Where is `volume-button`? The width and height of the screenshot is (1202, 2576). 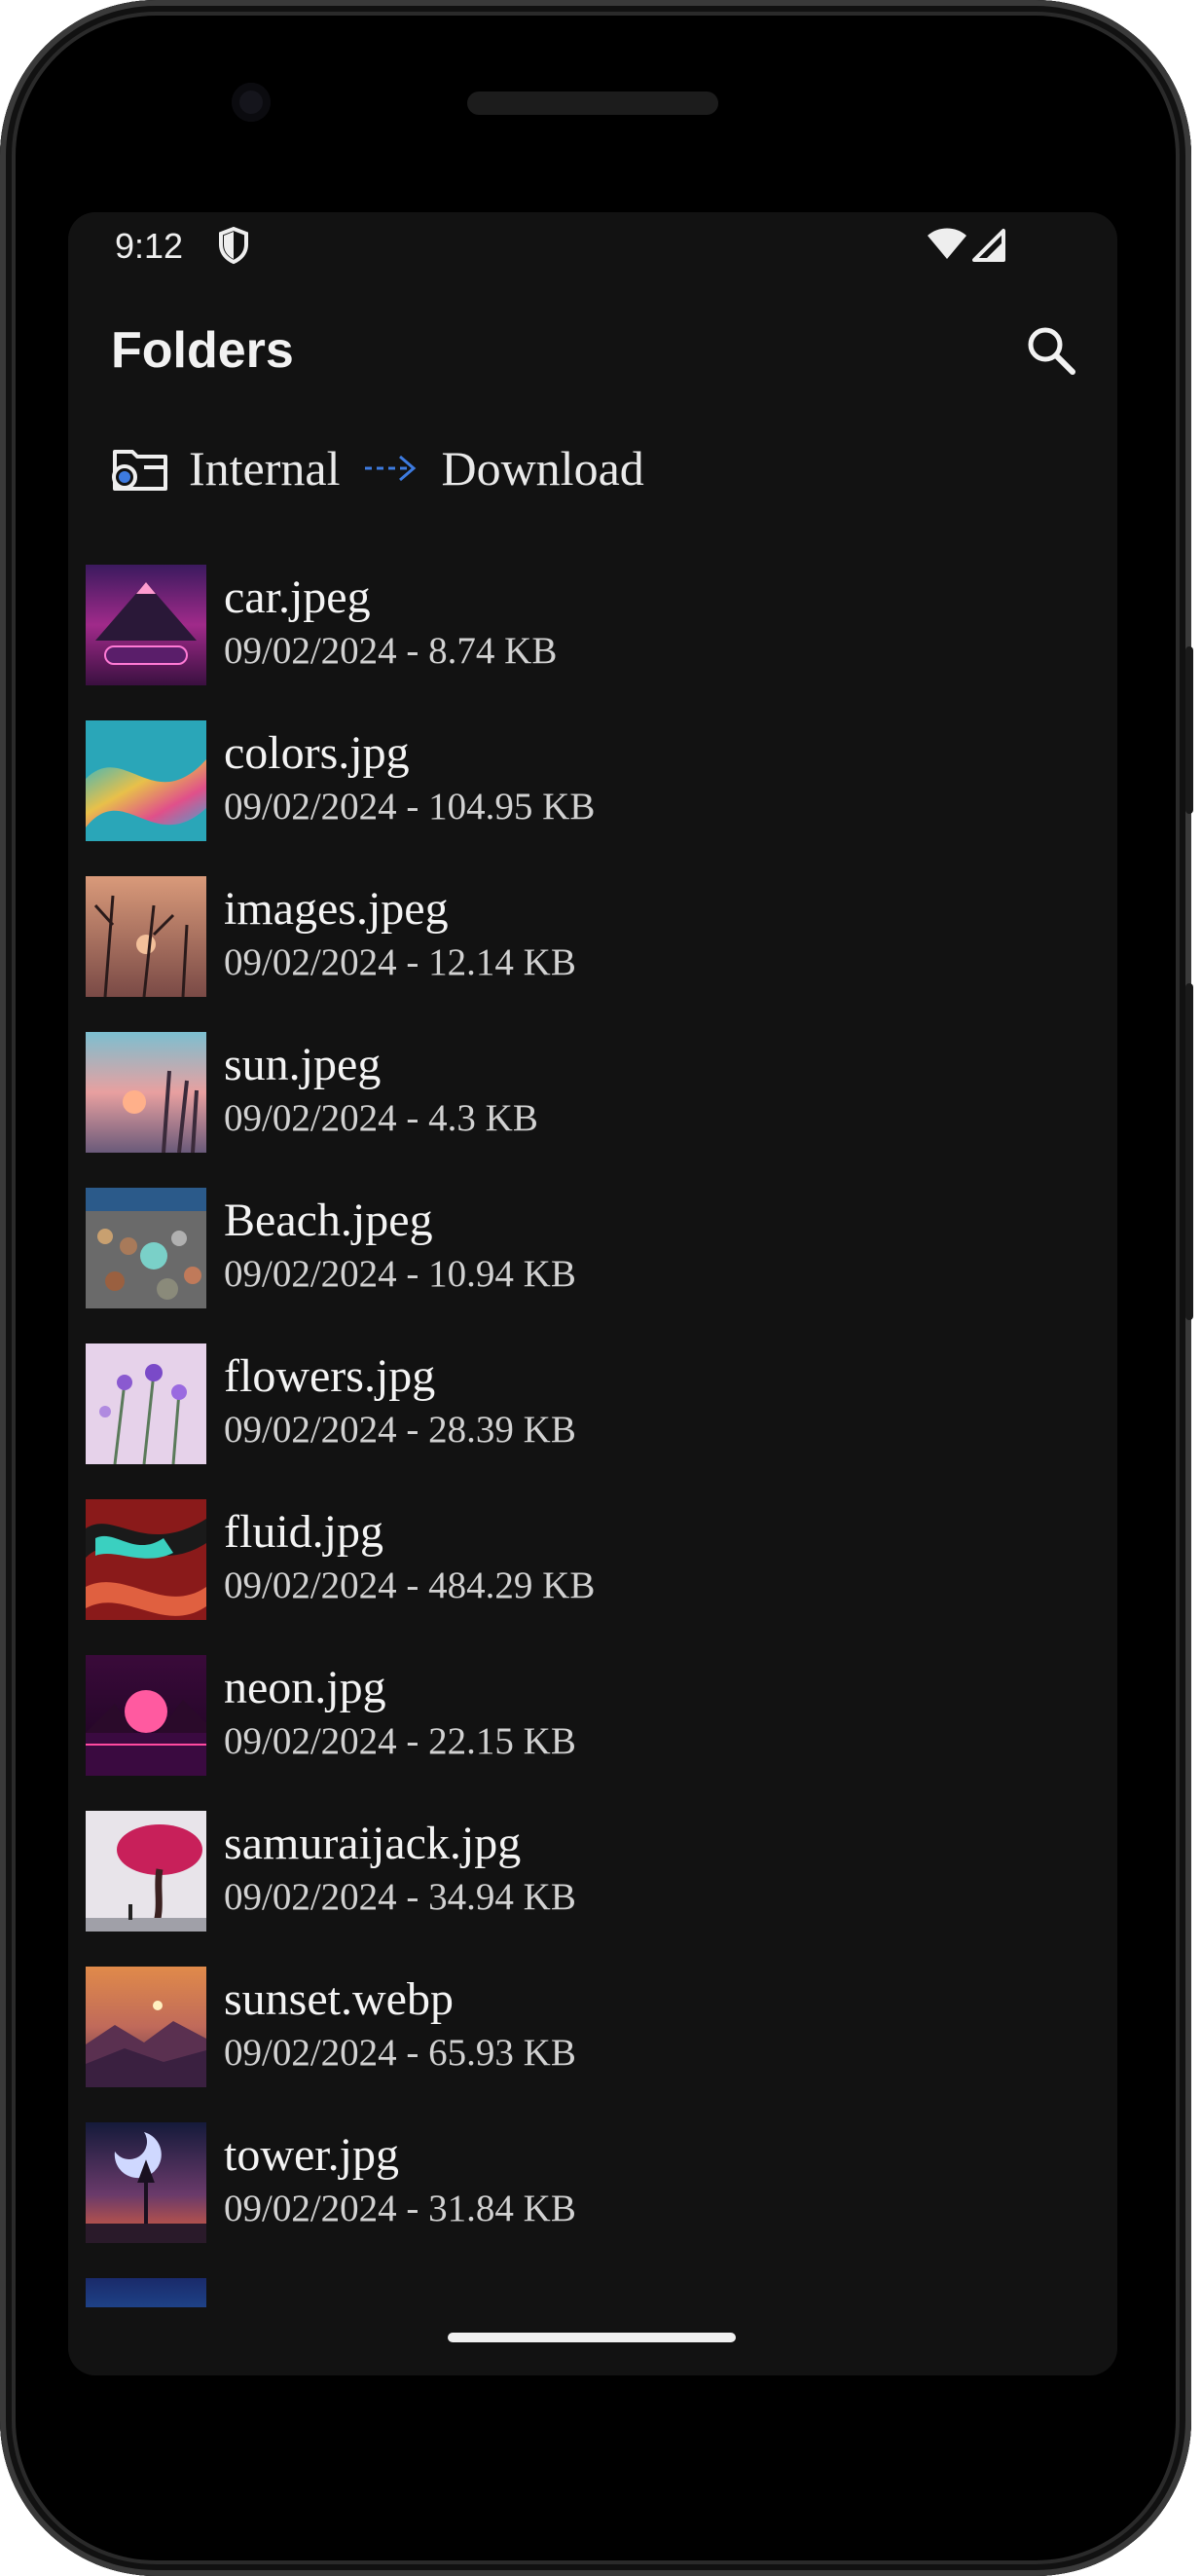
volume-button is located at coordinates (1189, 1151).